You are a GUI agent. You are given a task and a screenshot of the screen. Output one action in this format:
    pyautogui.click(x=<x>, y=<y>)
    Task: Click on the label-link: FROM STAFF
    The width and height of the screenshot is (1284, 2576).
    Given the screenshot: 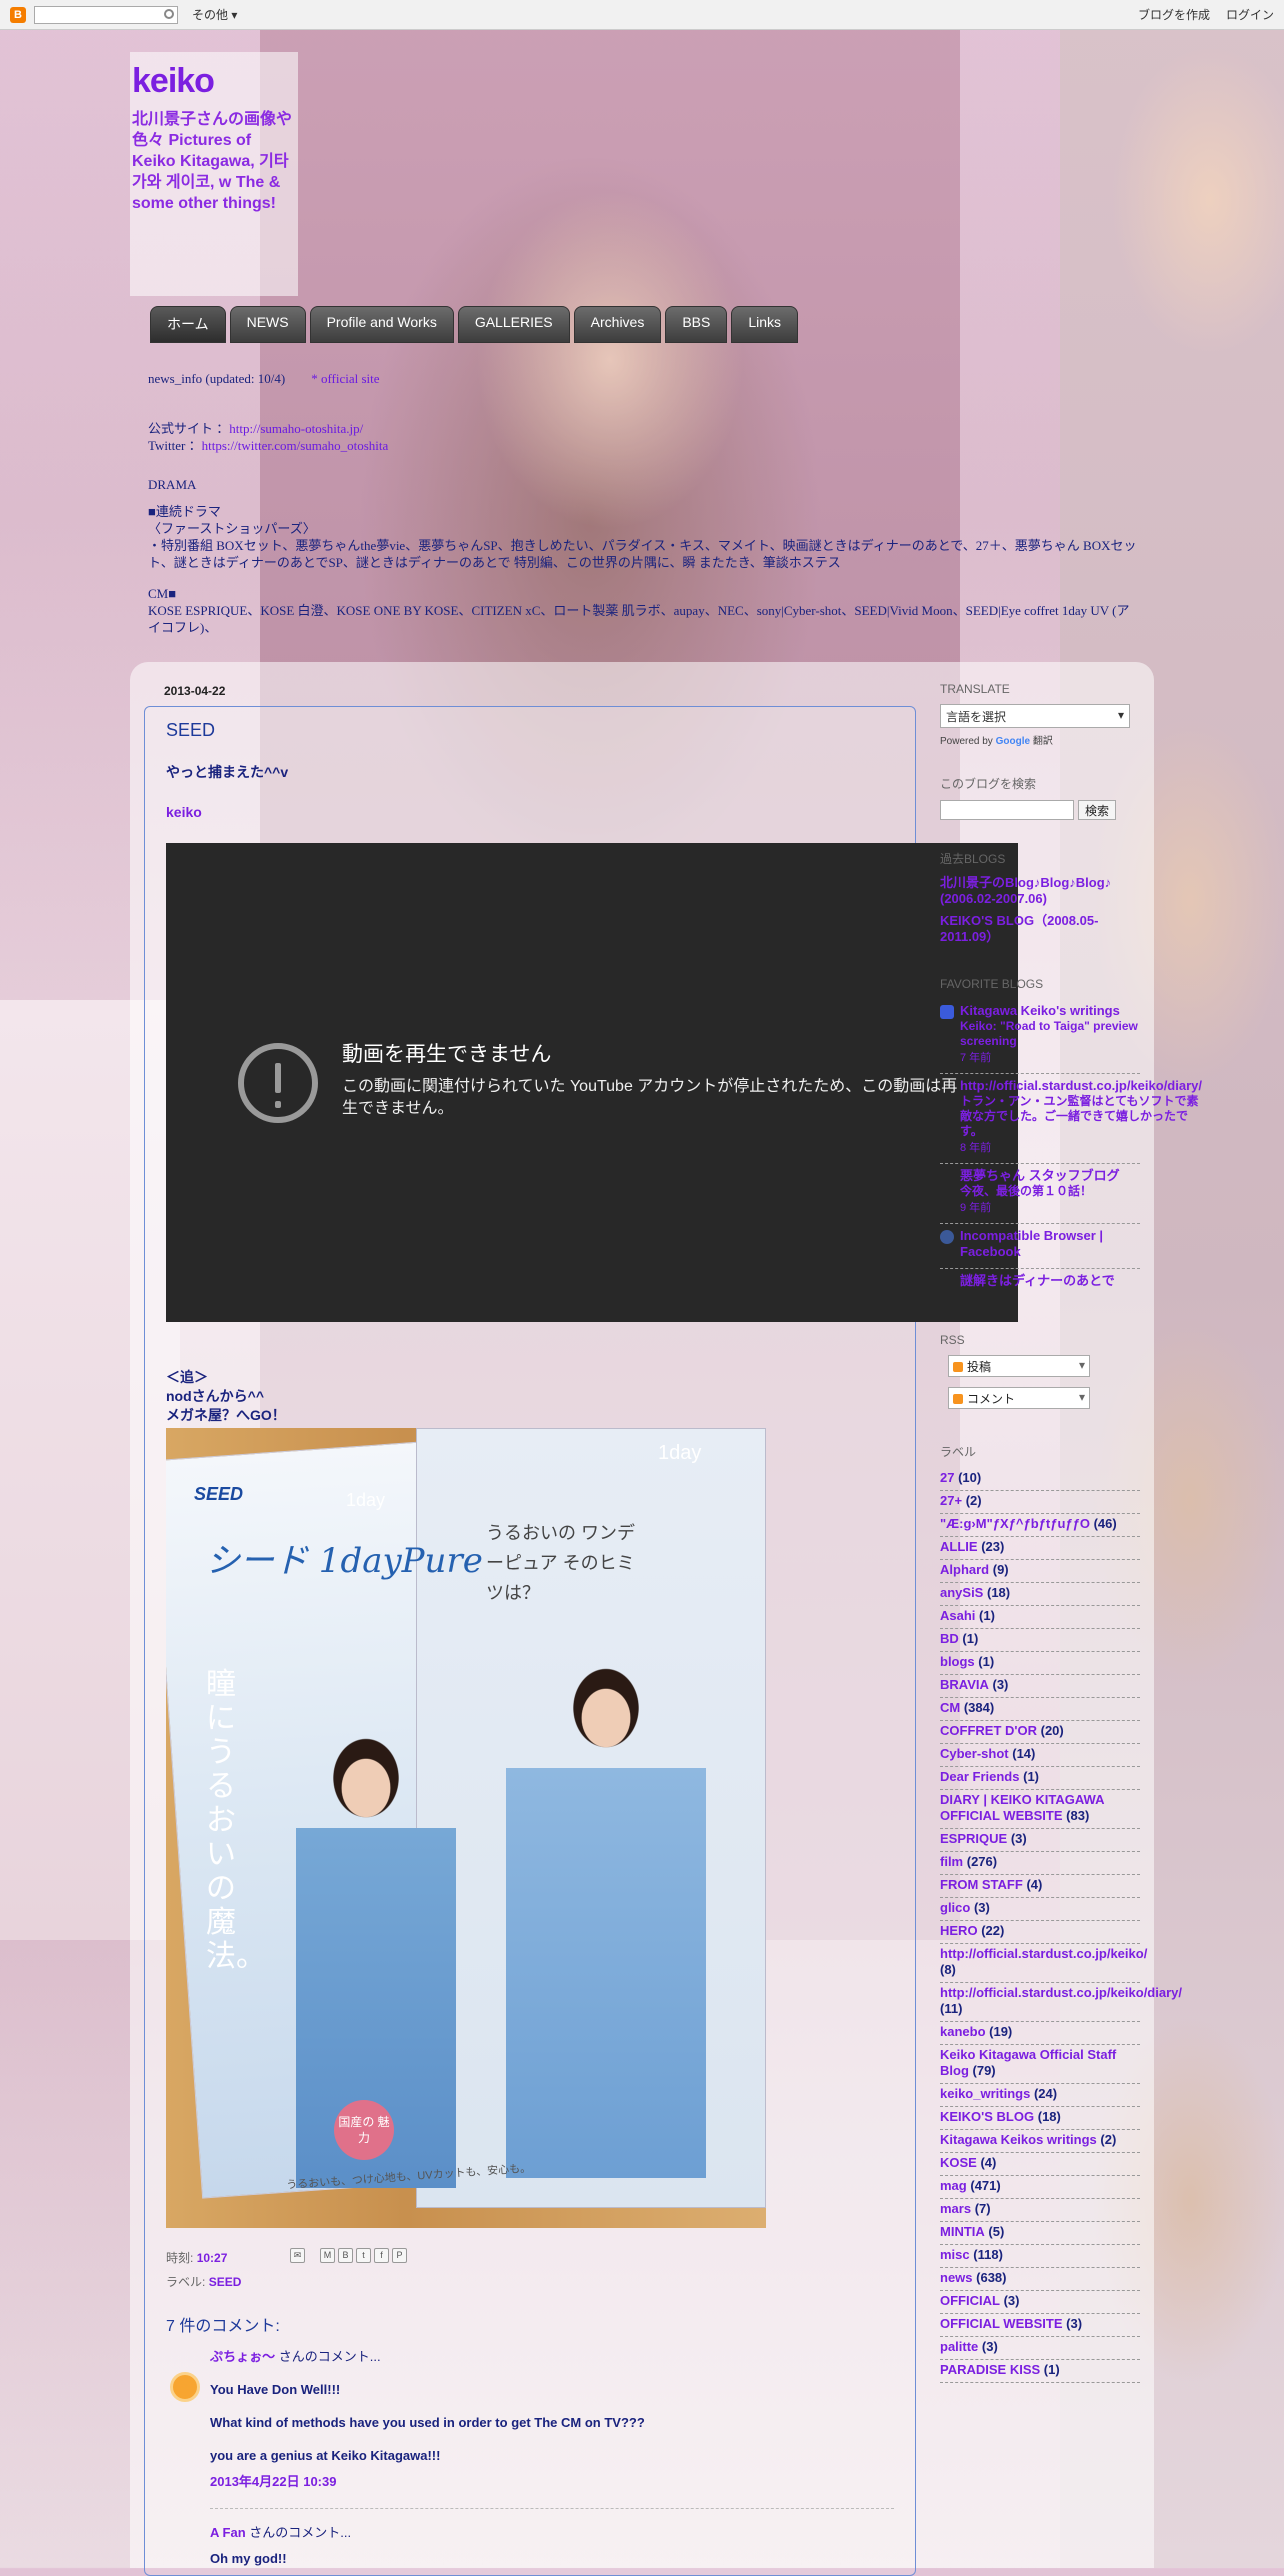 What is the action you would take?
    pyautogui.click(x=981, y=1884)
    